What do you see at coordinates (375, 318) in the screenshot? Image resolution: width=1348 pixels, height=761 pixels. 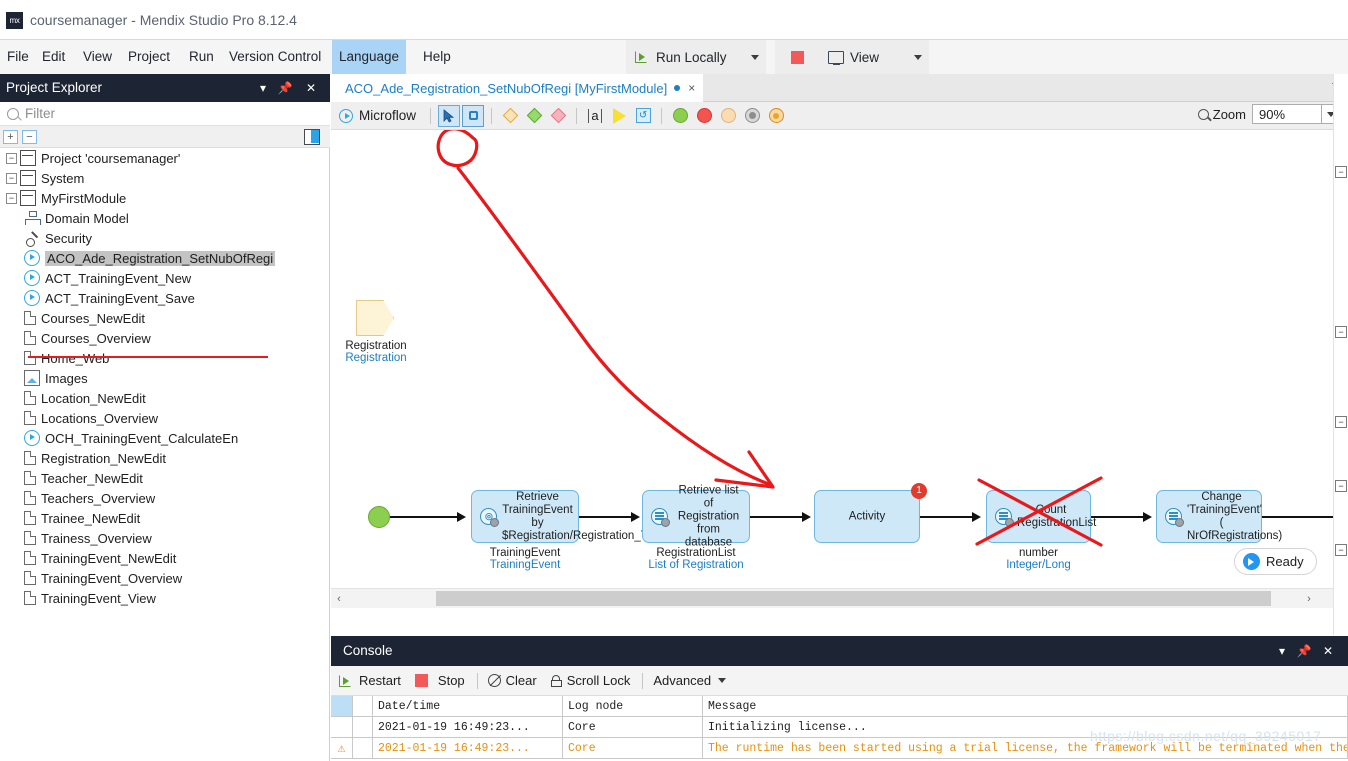 I see `microflow-parameter-shape` at bounding box center [375, 318].